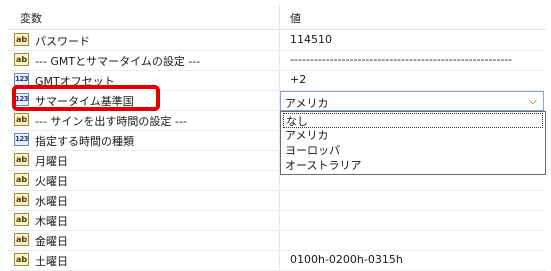 This screenshot has height=271, width=551. I want to click on param-row-wednesday: ab 水曜日, so click(277, 200).